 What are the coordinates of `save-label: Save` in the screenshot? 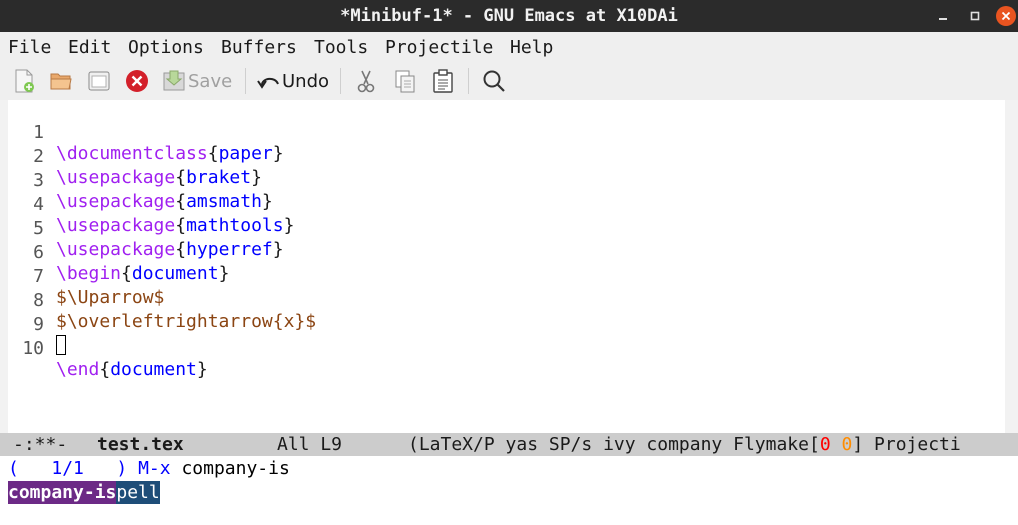 It's located at (210, 81).